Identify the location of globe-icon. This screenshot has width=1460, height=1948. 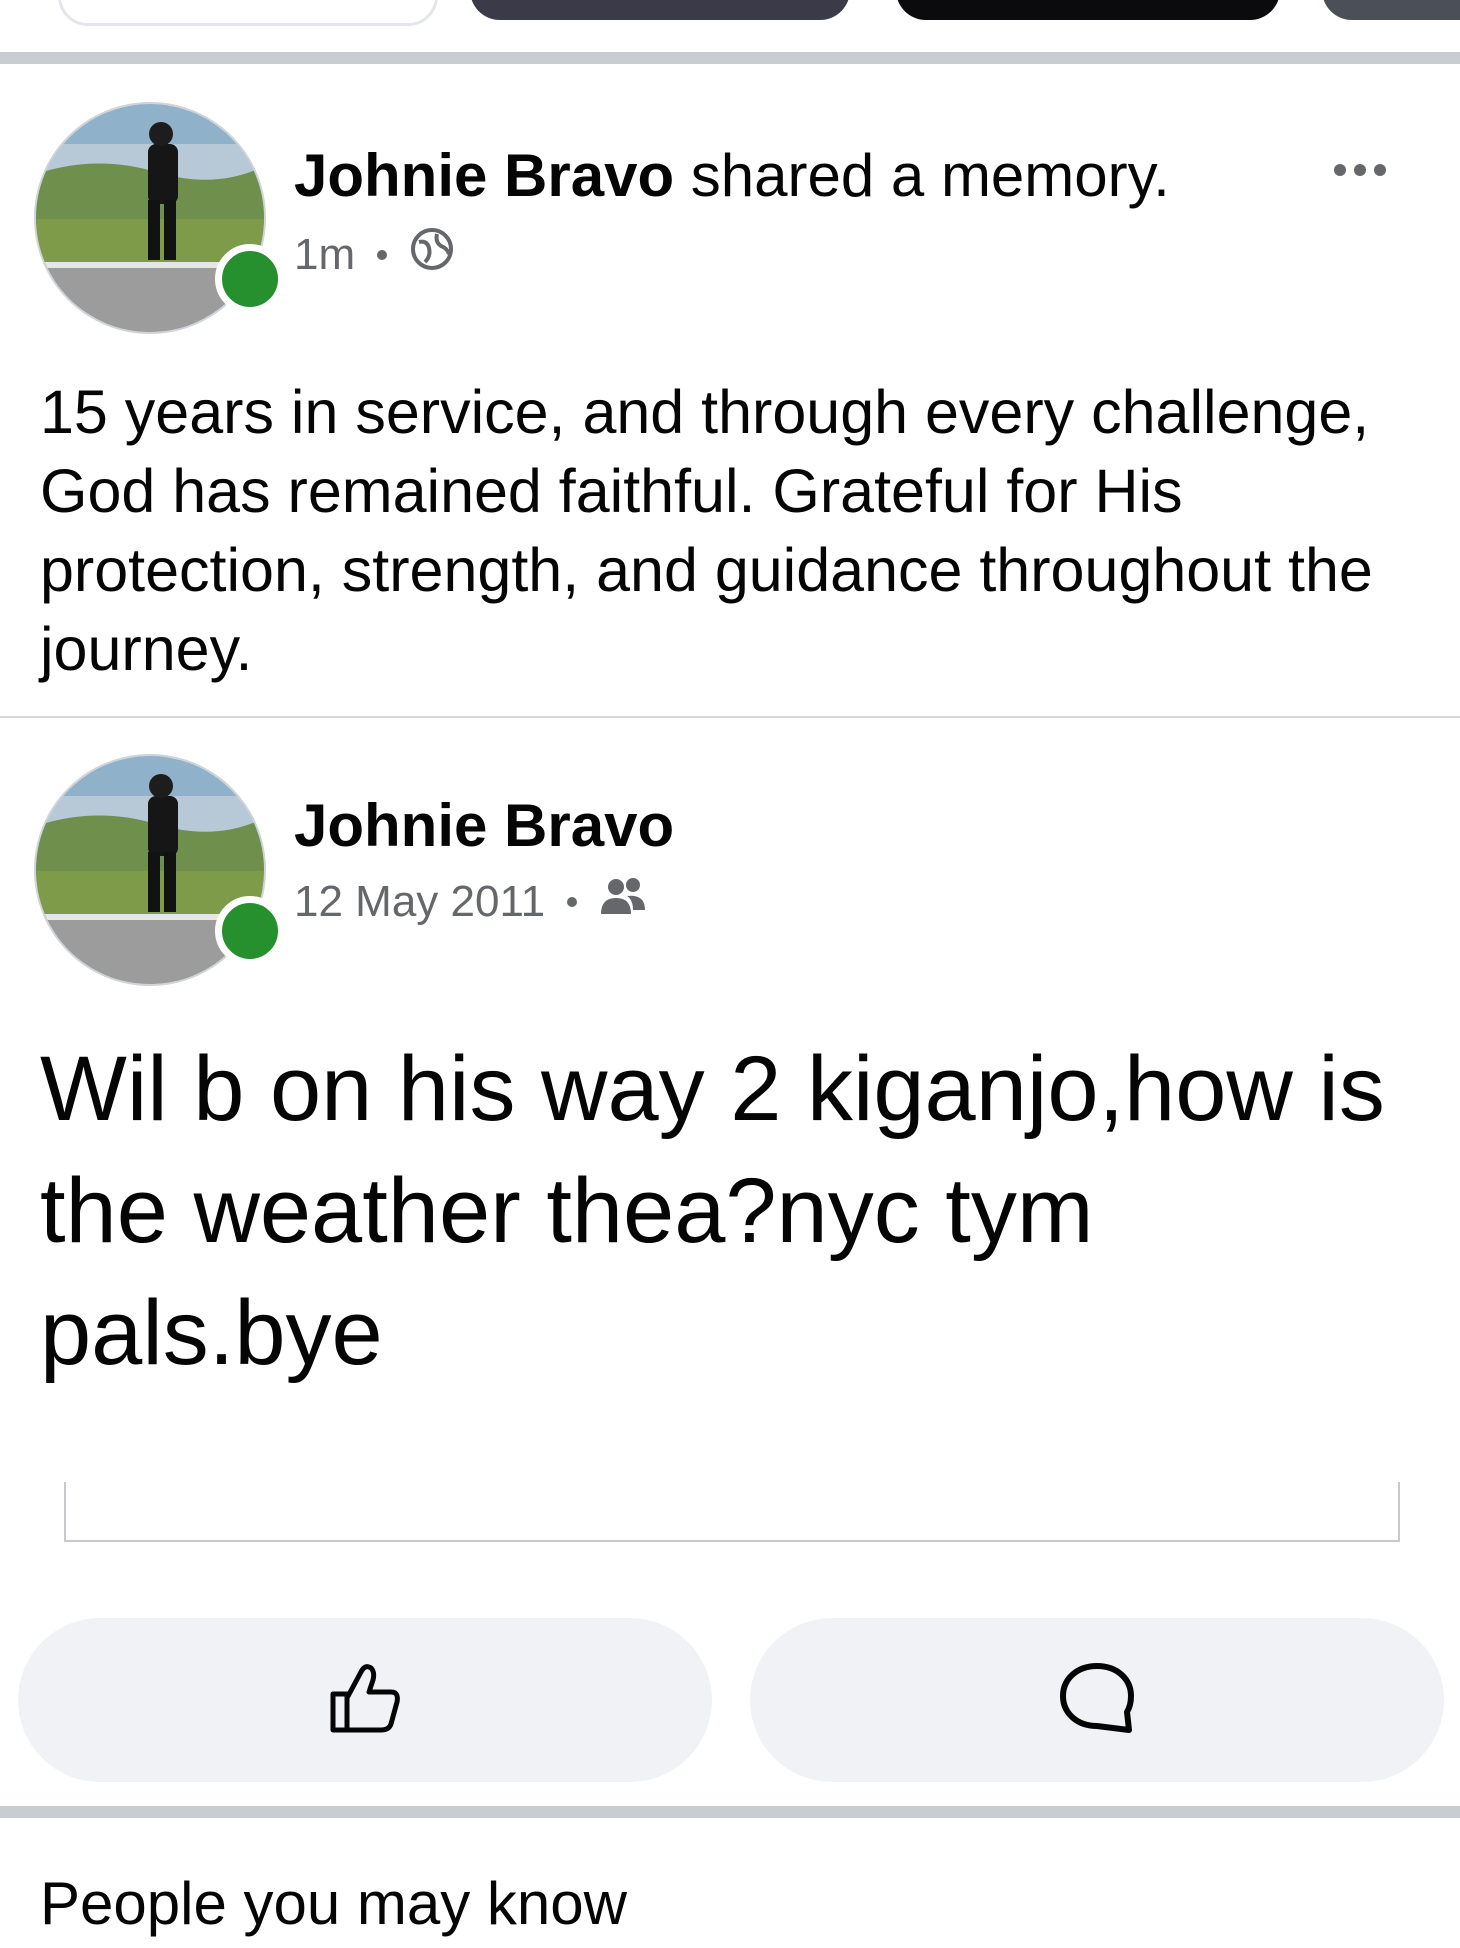
(432, 255).